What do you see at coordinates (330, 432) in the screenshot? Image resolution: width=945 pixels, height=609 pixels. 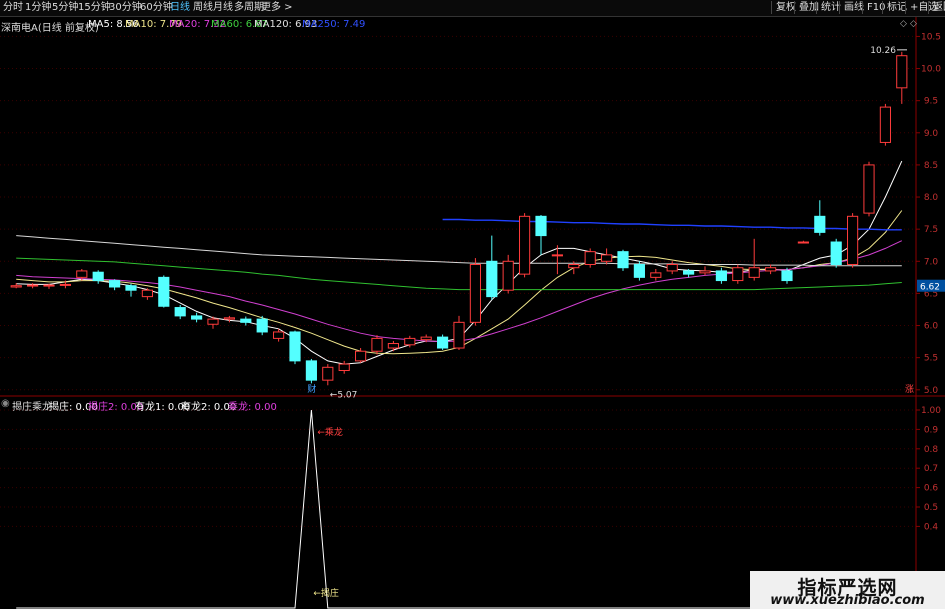 I see `dragon-annotation: ←乘龙` at bounding box center [330, 432].